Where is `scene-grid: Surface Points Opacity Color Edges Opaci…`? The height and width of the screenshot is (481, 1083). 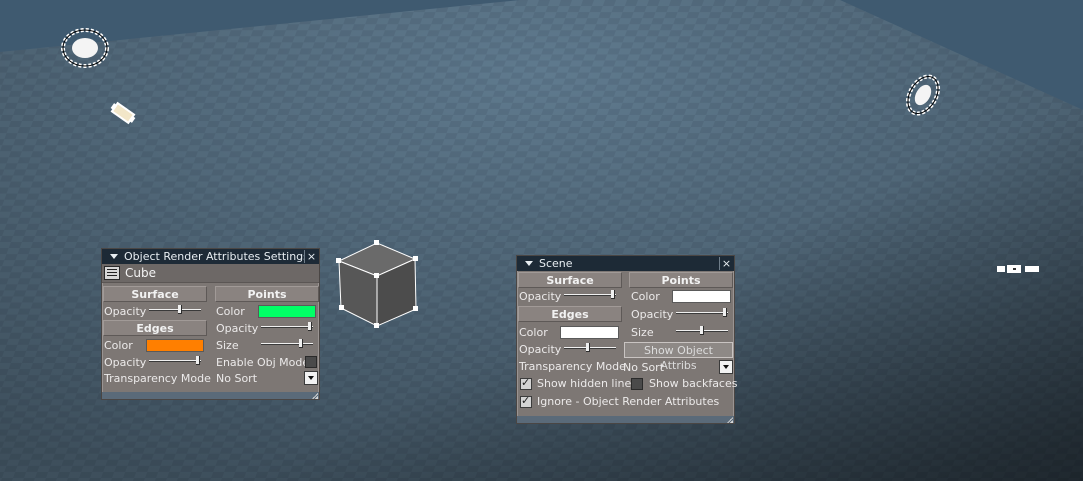 scene-grid: Surface Points Opacity Color Edges Opaci… is located at coordinates (627, 343).